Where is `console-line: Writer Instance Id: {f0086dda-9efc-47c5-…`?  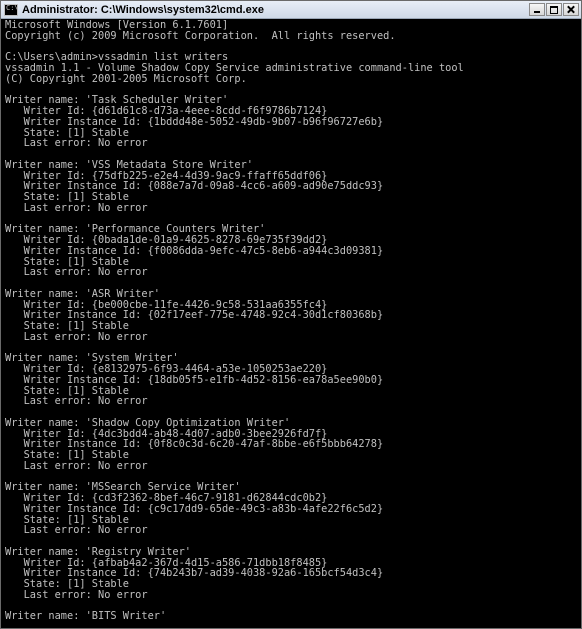 console-line: Writer Instance Id: {f0086dda-9efc-47c5-… is located at coordinates (194, 250).